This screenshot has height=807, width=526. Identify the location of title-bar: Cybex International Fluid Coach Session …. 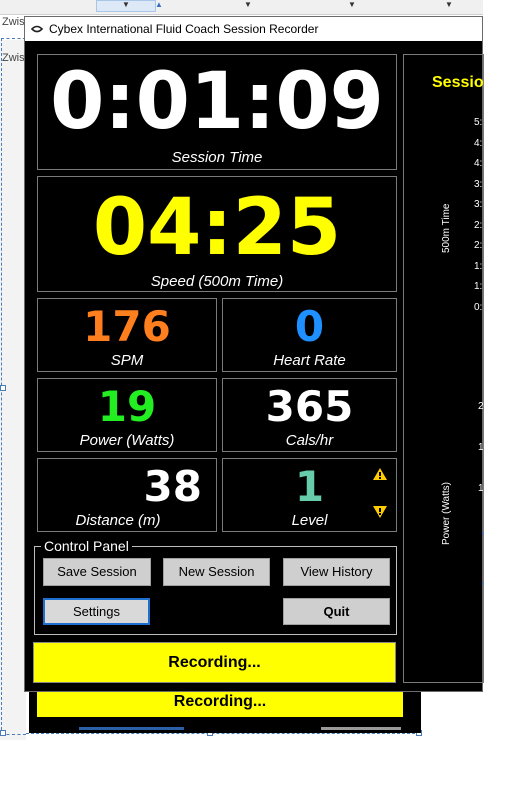
(253, 29).